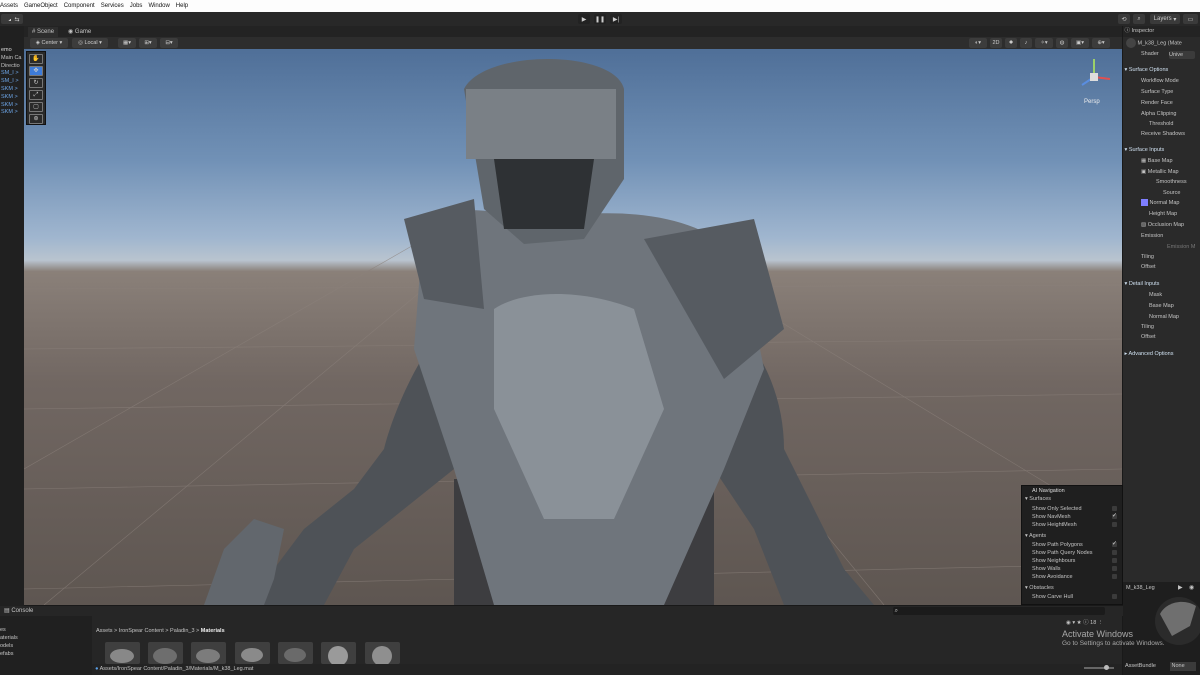 The image size is (1200, 675). What do you see at coordinates (1165, 19) in the screenshot?
I see `layers-dropdown: Layers ▾` at bounding box center [1165, 19].